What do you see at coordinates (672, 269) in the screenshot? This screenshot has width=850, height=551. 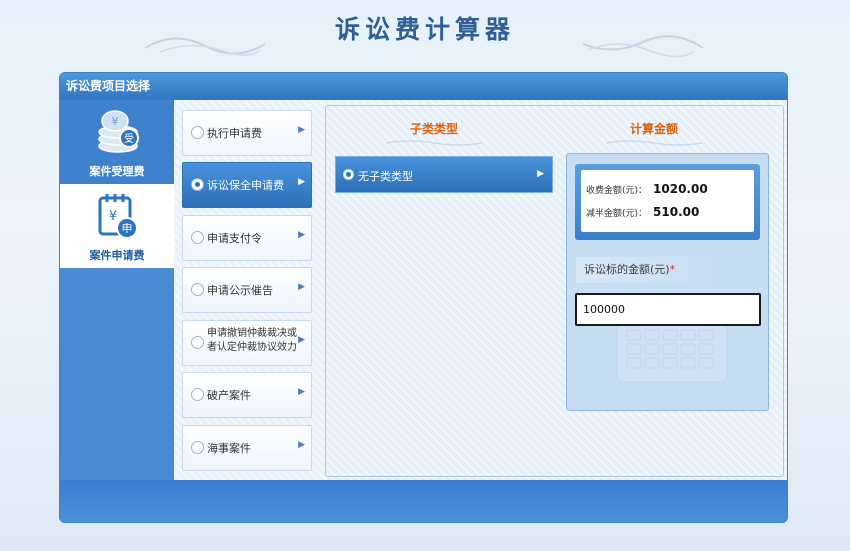 I see `required-mark: *` at bounding box center [672, 269].